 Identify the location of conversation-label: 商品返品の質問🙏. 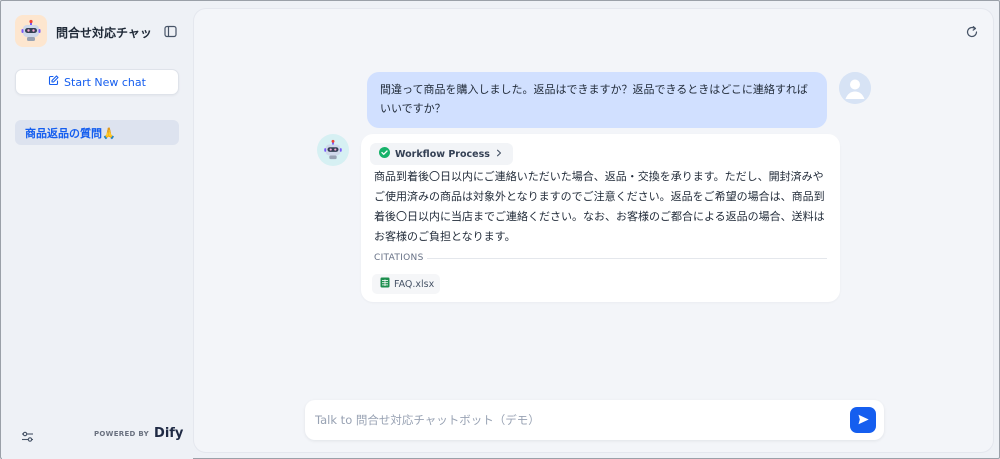
(70, 133).